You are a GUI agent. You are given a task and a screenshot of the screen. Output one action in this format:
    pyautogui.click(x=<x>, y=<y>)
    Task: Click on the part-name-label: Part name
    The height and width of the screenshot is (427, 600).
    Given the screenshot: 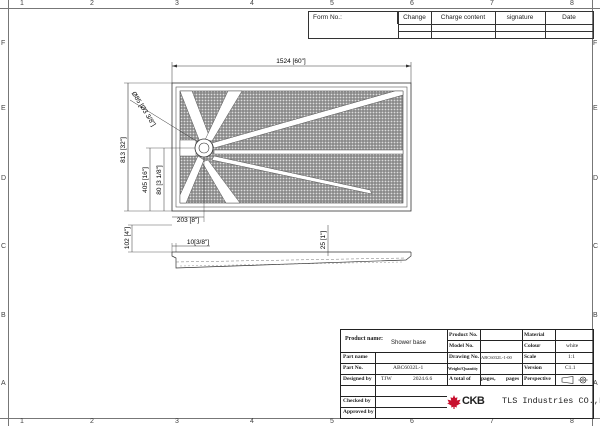 What is the action you would take?
    pyautogui.click(x=355, y=357)
    